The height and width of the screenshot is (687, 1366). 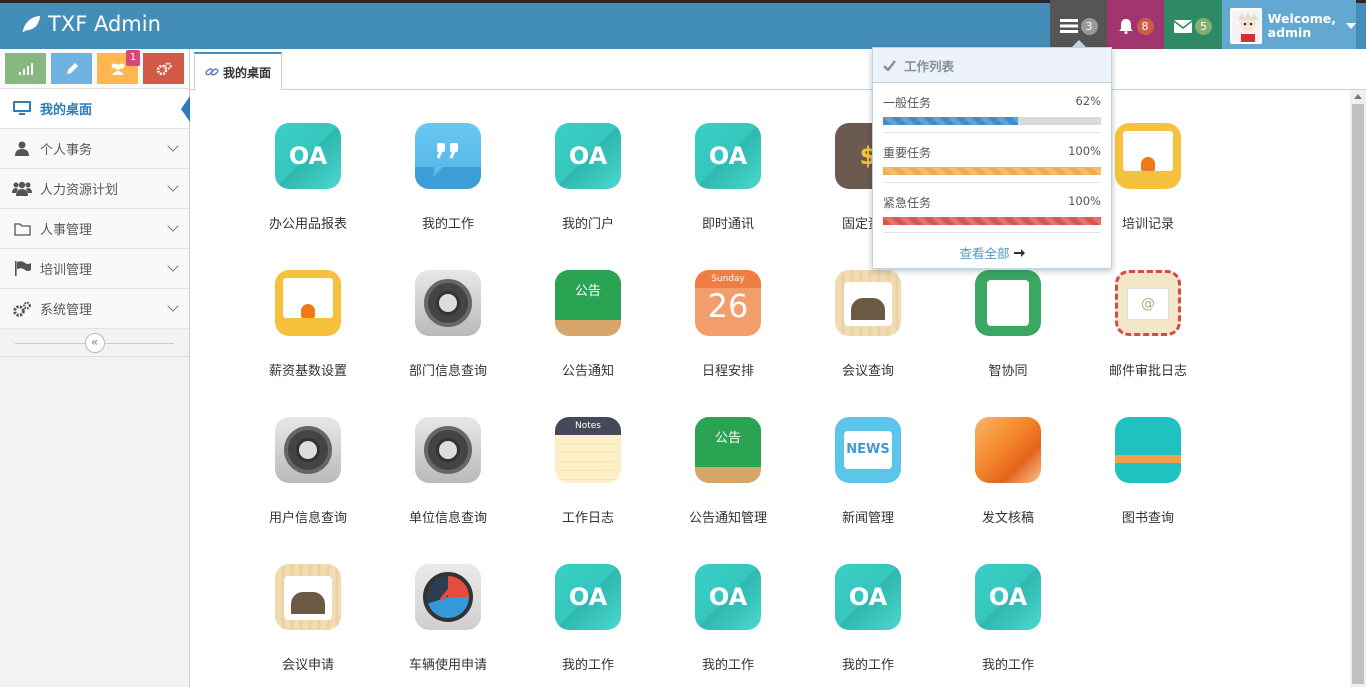 I want to click on bell-icon, so click(x=1125, y=26).